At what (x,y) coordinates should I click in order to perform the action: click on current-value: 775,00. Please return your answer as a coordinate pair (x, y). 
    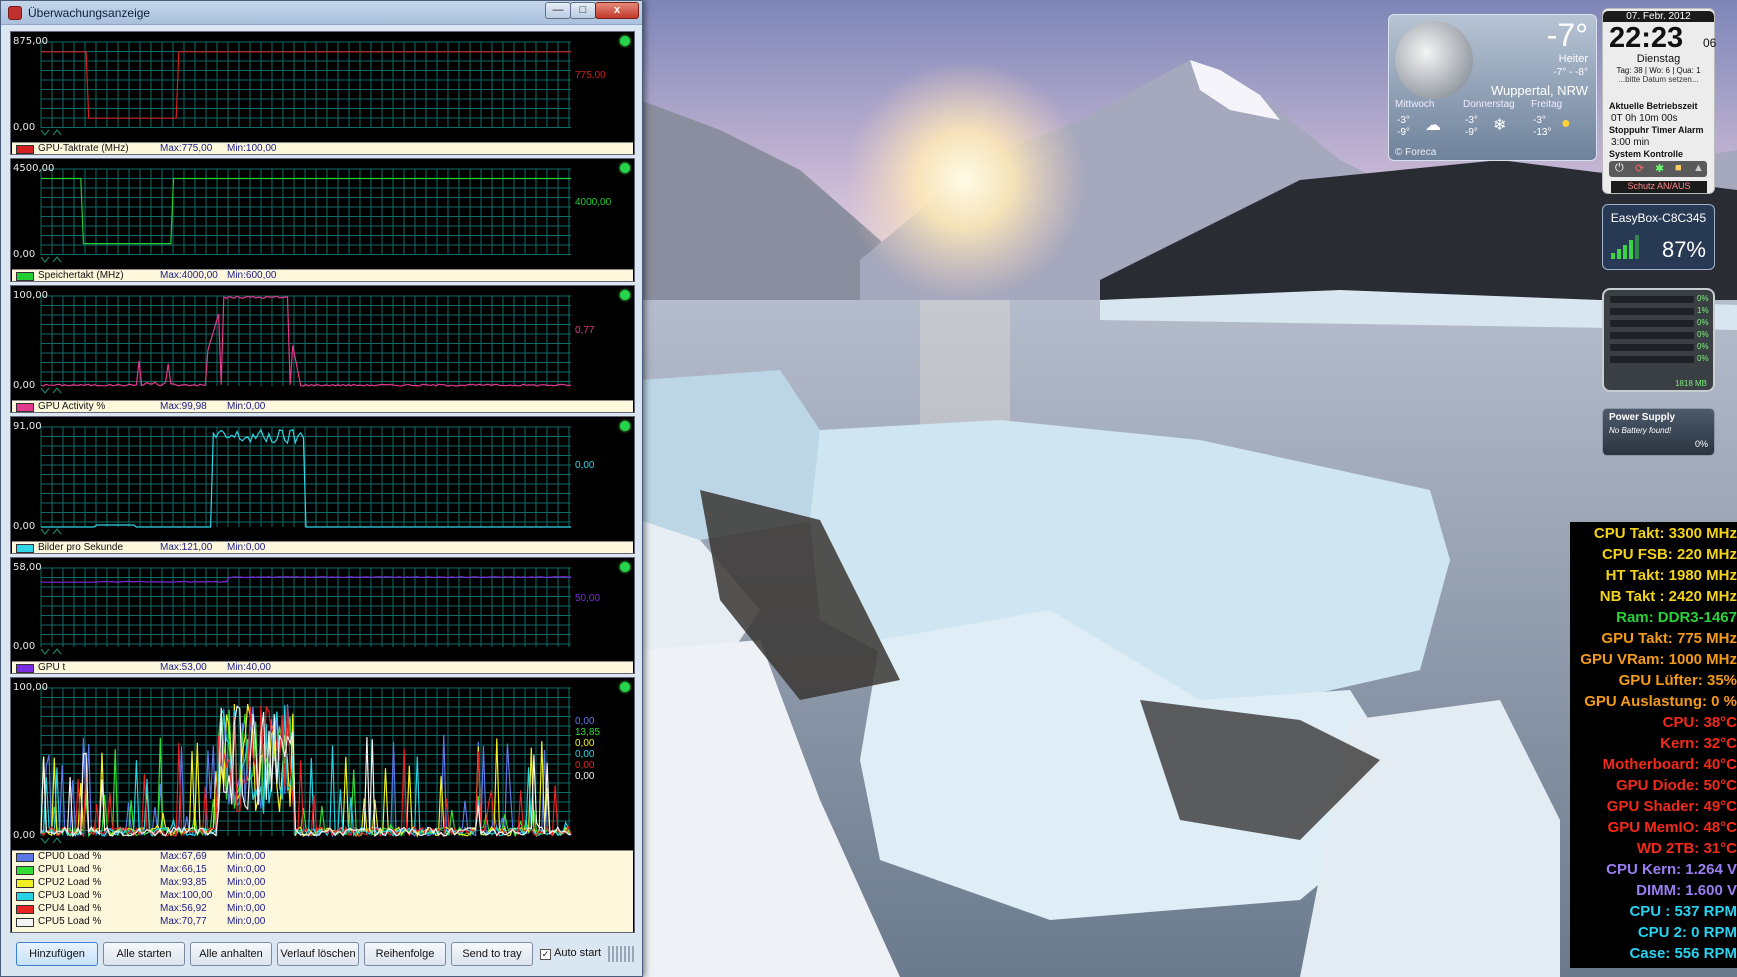
    Looking at the image, I should click on (590, 75).